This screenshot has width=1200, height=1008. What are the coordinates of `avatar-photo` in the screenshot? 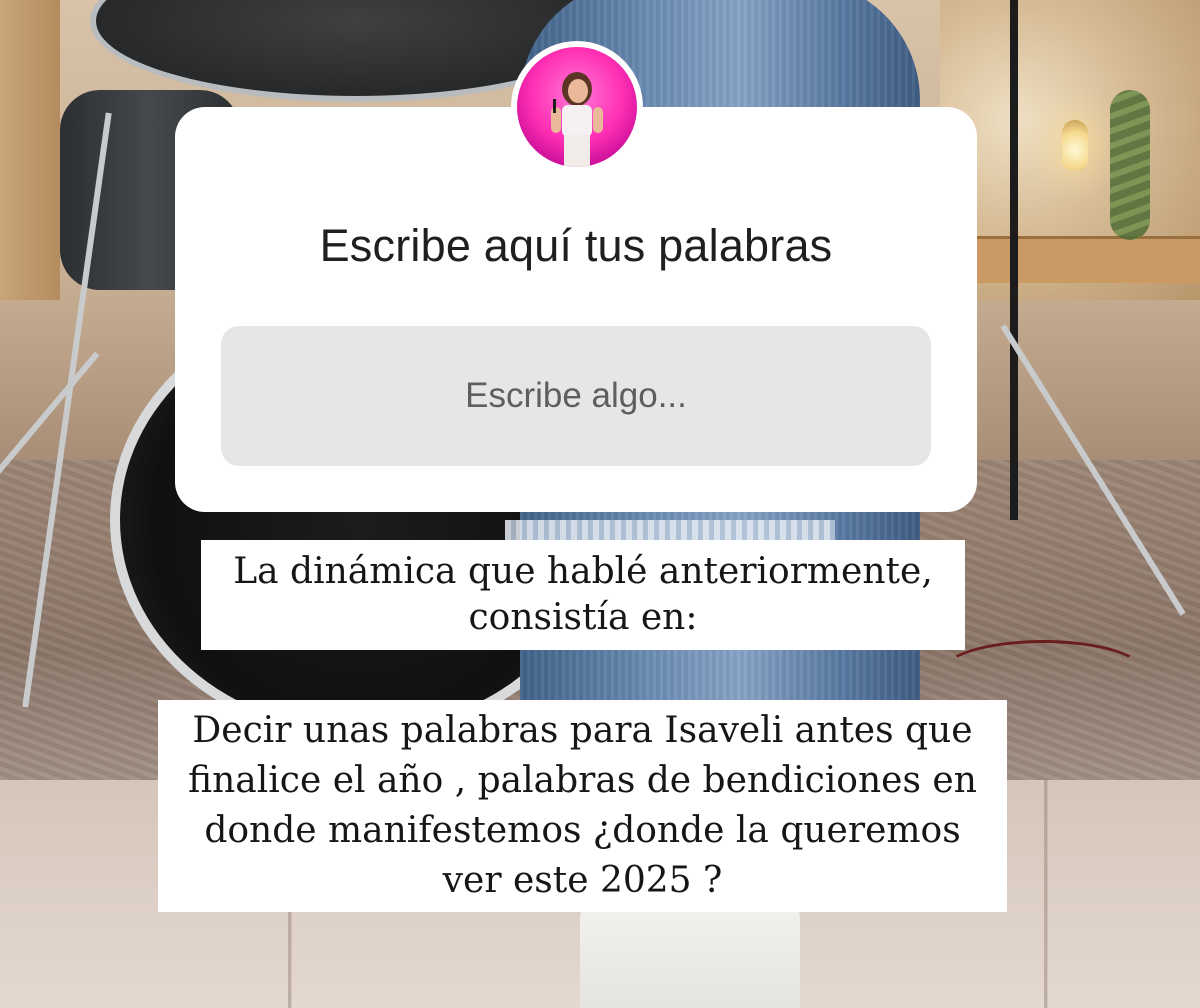 It's located at (577, 107).